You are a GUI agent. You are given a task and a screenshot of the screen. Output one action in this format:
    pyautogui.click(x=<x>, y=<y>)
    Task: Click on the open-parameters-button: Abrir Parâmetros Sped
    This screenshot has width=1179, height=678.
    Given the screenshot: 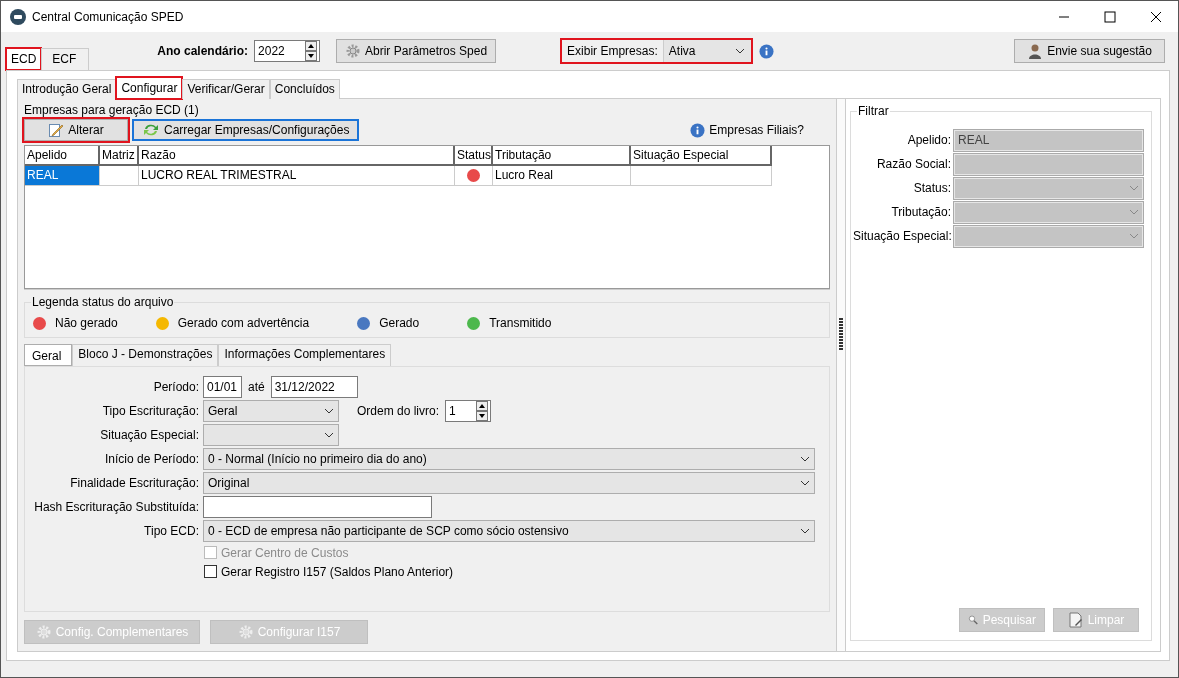 What is the action you would take?
    pyautogui.click(x=416, y=51)
    